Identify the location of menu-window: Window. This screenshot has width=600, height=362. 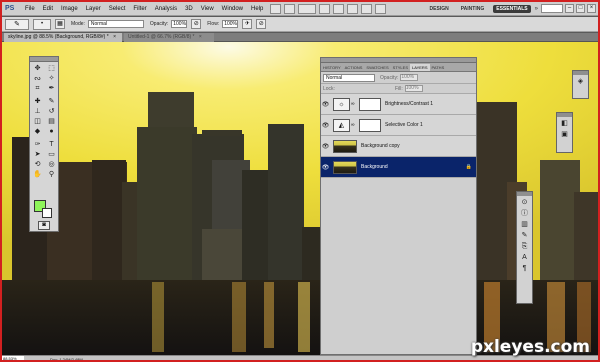
(232, 9).